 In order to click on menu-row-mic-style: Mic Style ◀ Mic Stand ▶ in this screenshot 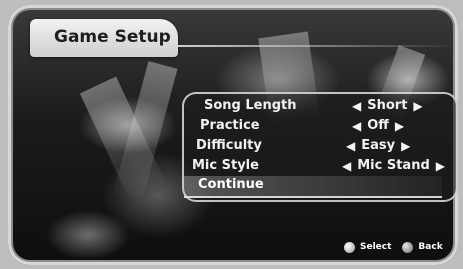, I will do `click(320, 166)`.